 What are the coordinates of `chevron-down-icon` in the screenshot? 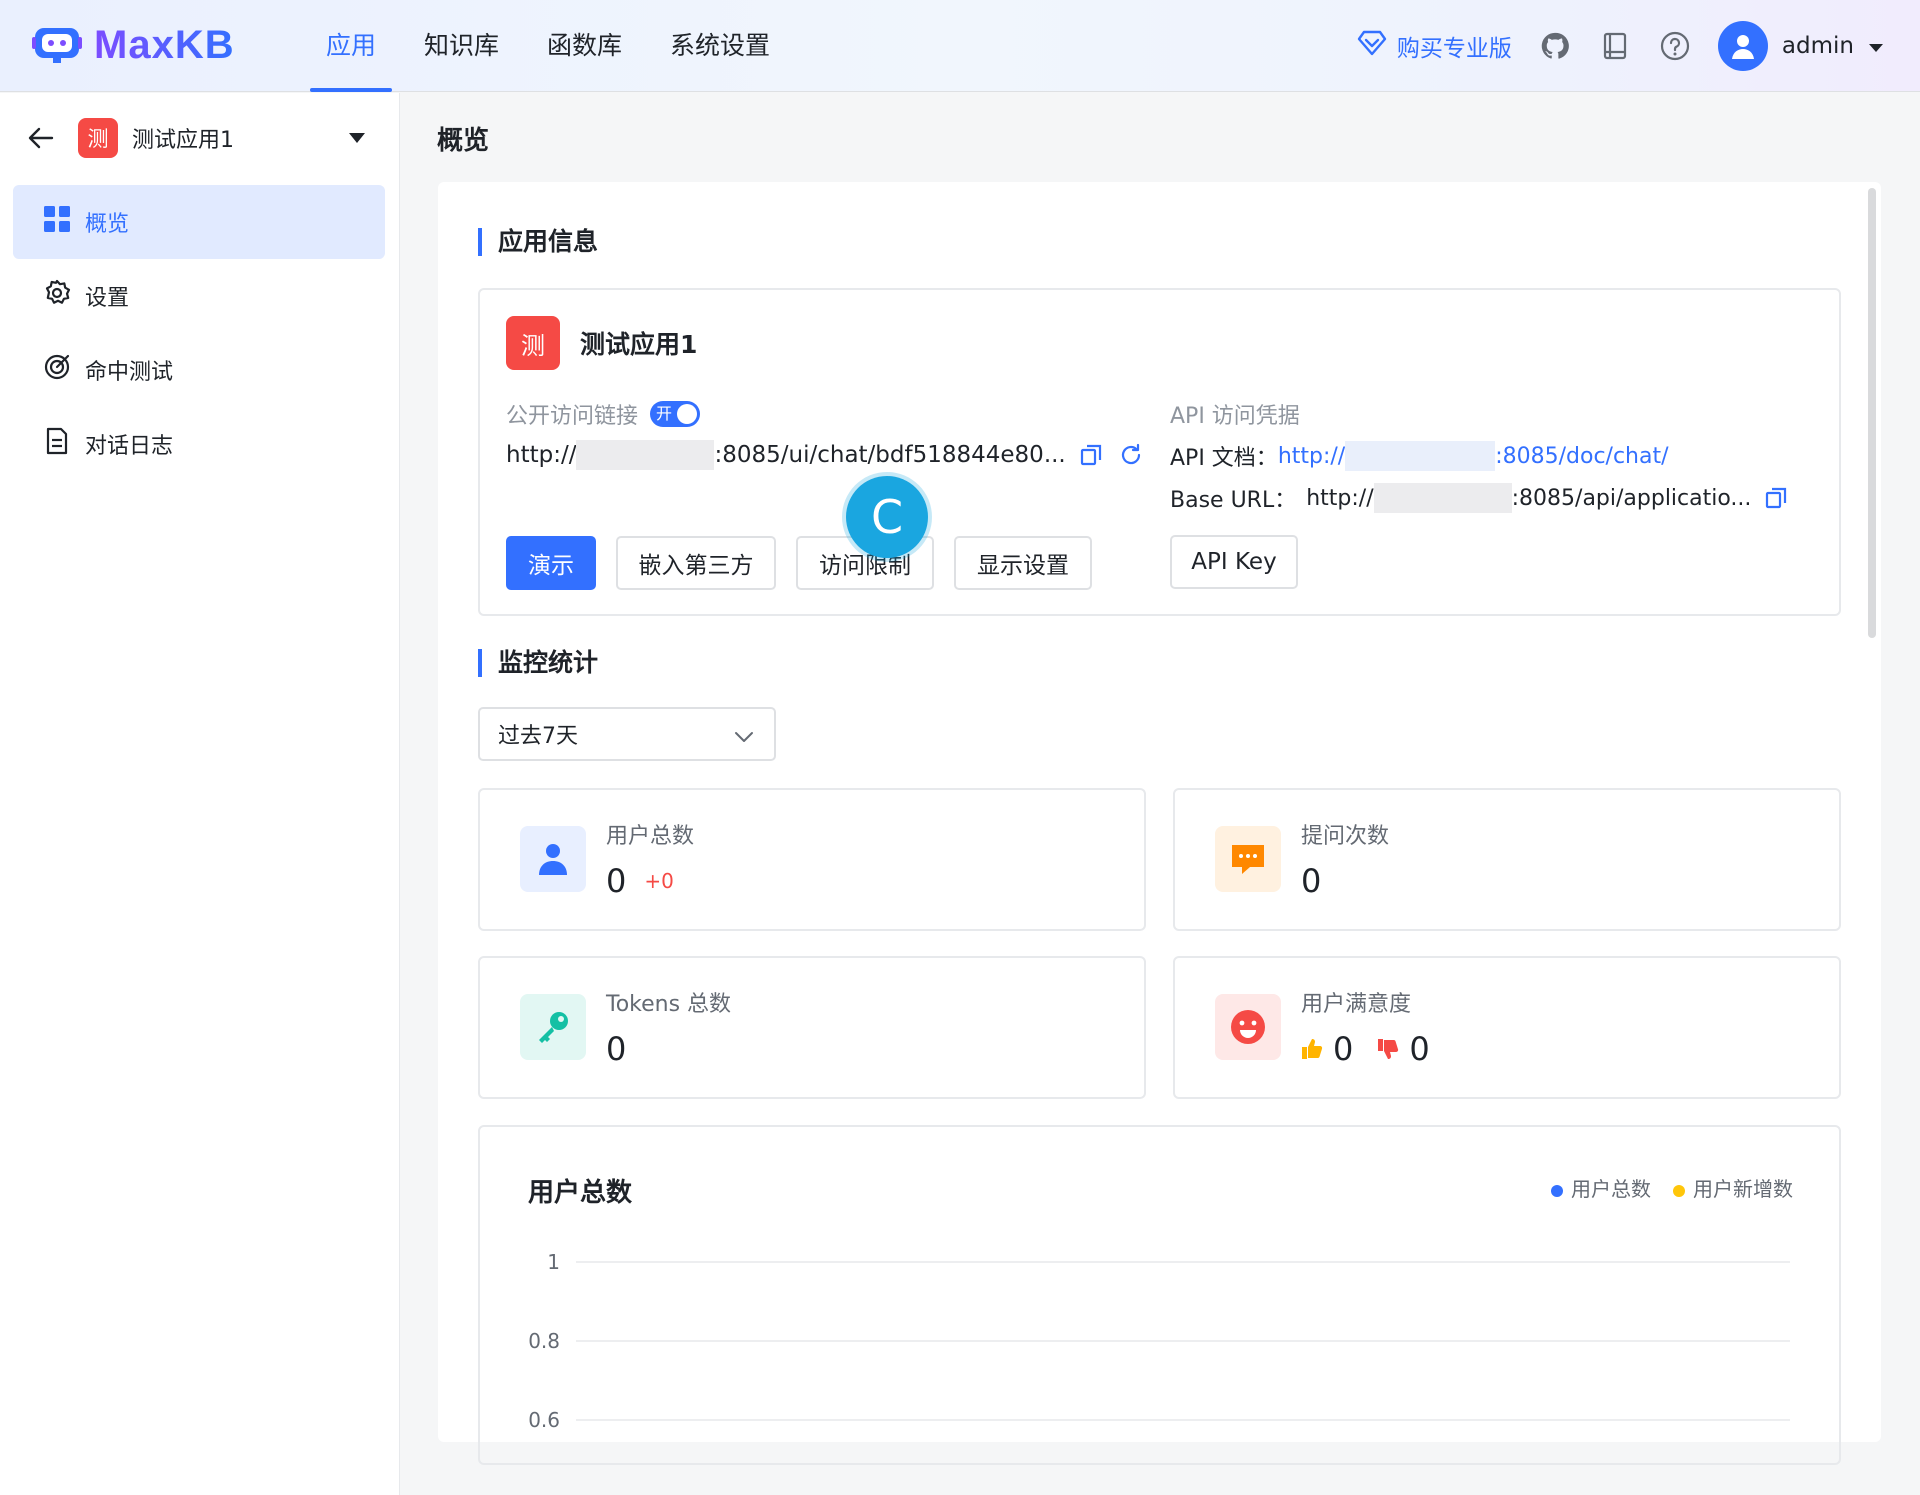 It's located at (744, 737).